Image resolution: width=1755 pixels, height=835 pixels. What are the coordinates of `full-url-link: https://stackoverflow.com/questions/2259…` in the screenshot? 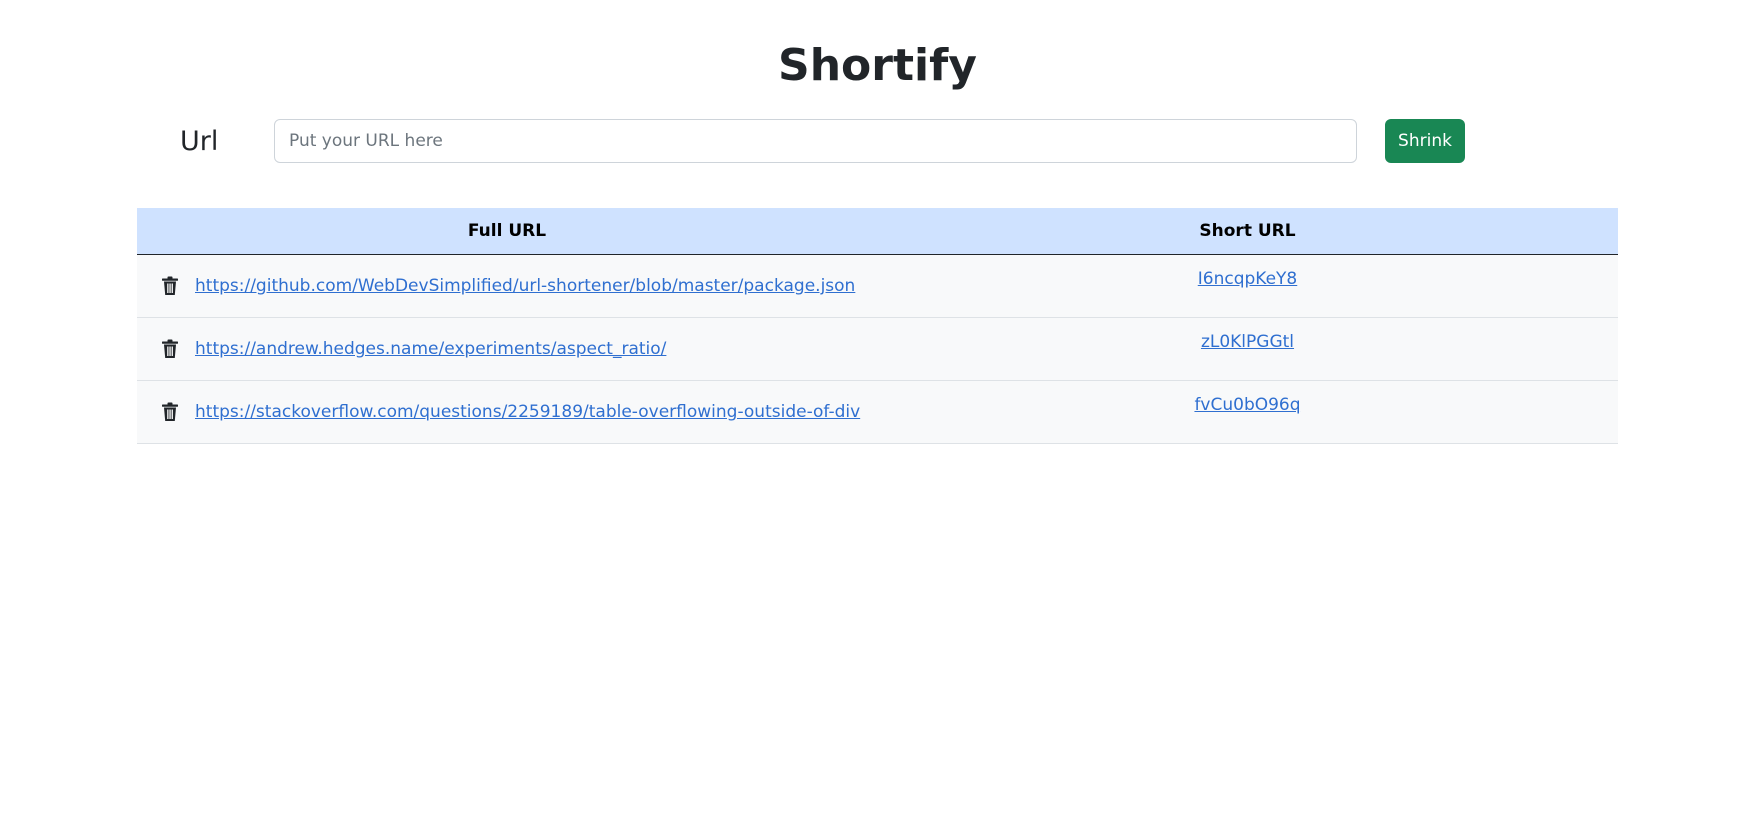 It's located at (527, 412).